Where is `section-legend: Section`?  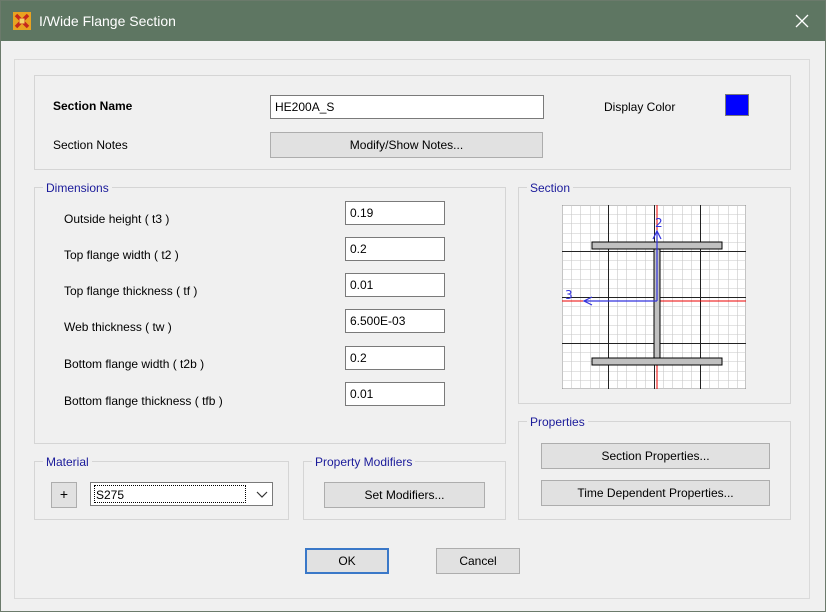
section-legend: Section is located at coordinates (550, 188).